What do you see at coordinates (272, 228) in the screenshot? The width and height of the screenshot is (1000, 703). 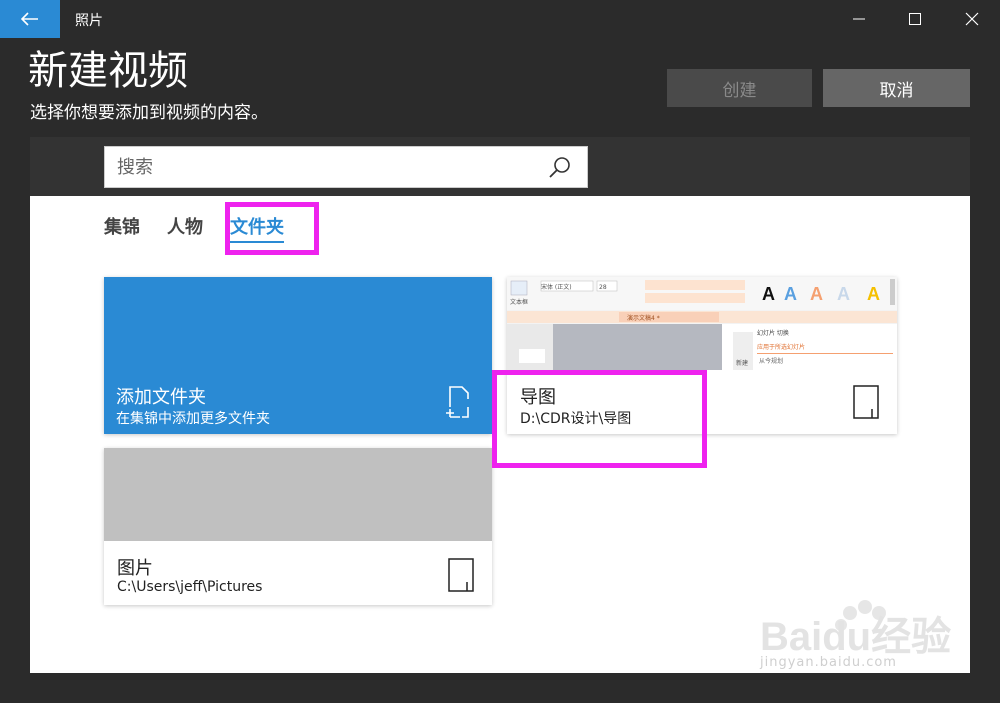 I see `tab-highlight-box` at bounding box center [272, 228].